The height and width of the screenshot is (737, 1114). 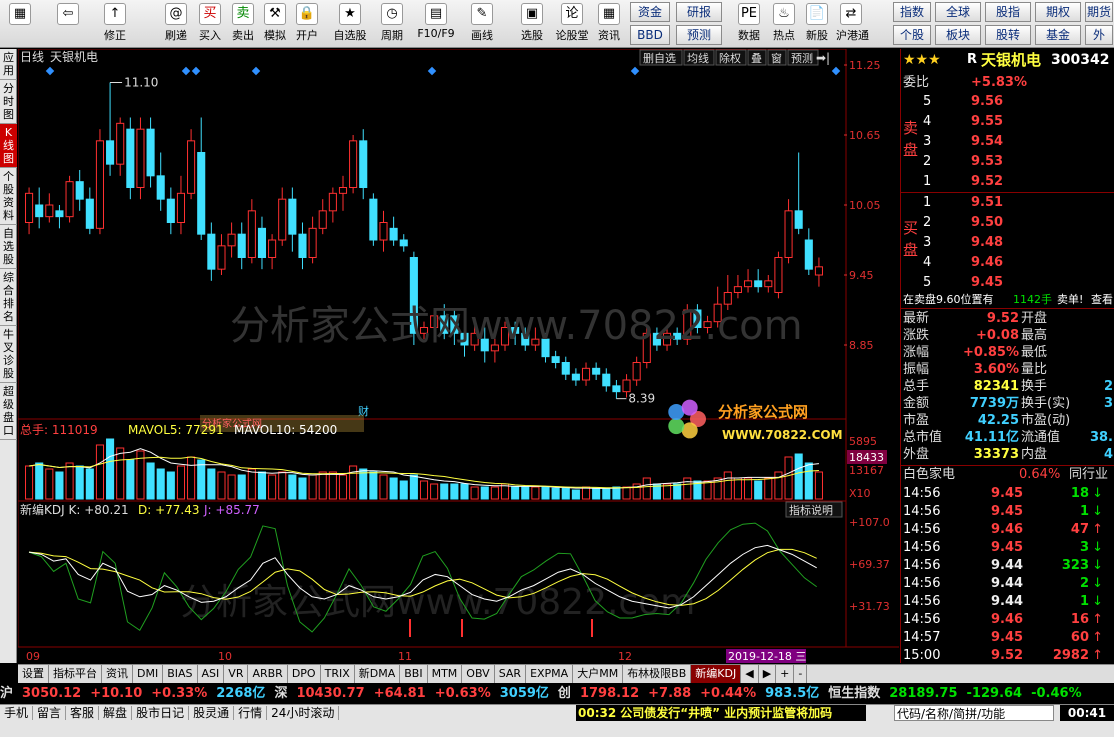 What do you see at coordinates (1097, 547) in the screenshot?
I see `down-arrow-icon: ↓` at bounding box center [1097, 547].